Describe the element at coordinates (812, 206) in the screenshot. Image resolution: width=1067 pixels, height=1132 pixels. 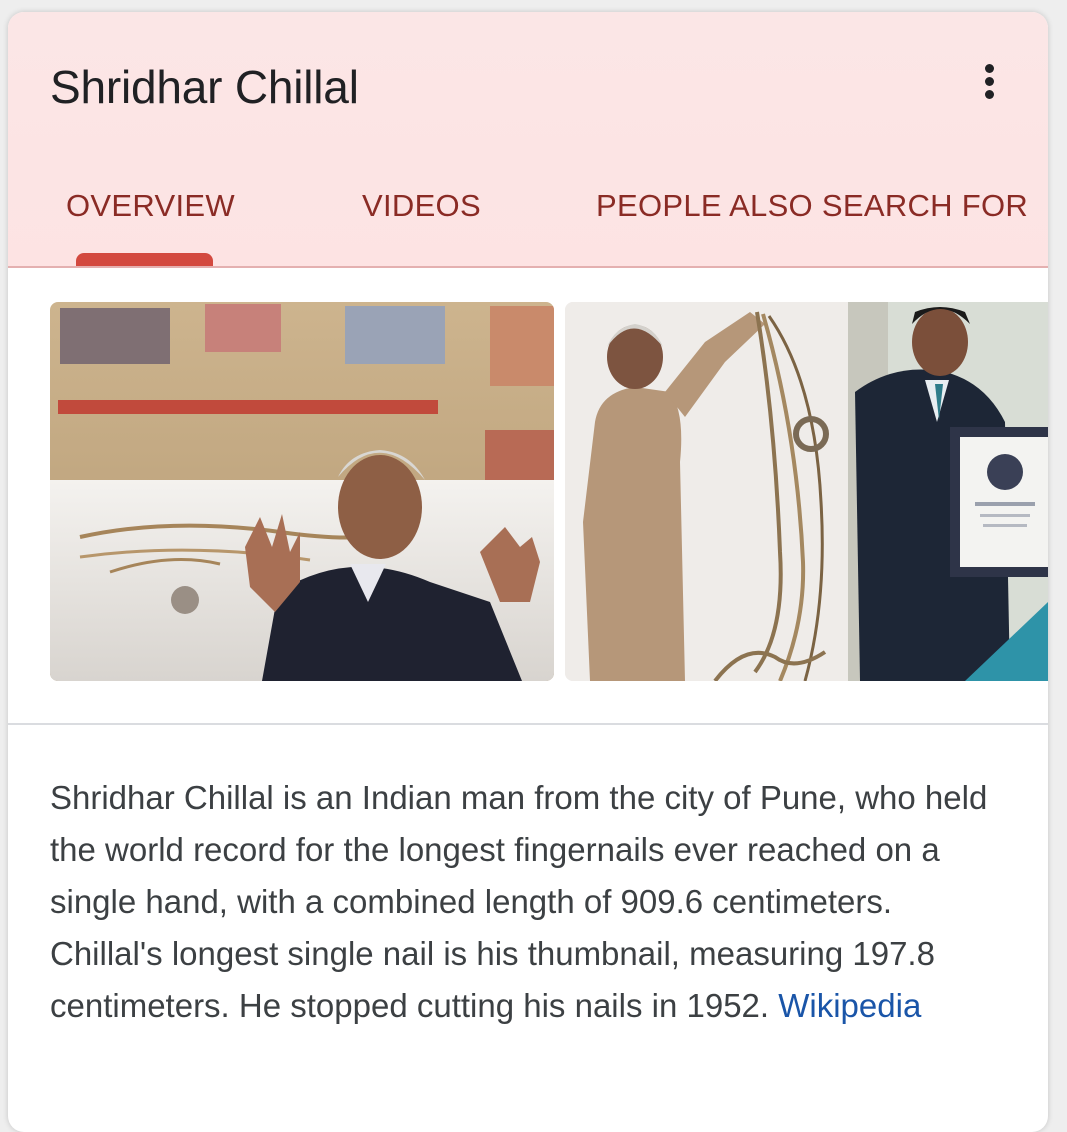
I see `tab-people-also-search-for: PEOPLE ALSO SEARCH FOR` at that location.